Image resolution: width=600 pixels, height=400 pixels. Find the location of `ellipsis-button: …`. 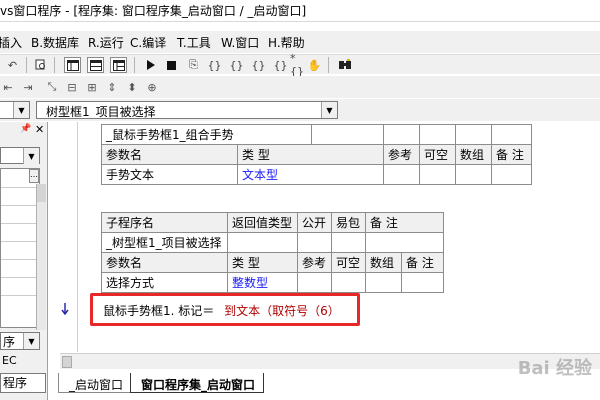

ellipsis-button: … is located at coordinates (34, 176).